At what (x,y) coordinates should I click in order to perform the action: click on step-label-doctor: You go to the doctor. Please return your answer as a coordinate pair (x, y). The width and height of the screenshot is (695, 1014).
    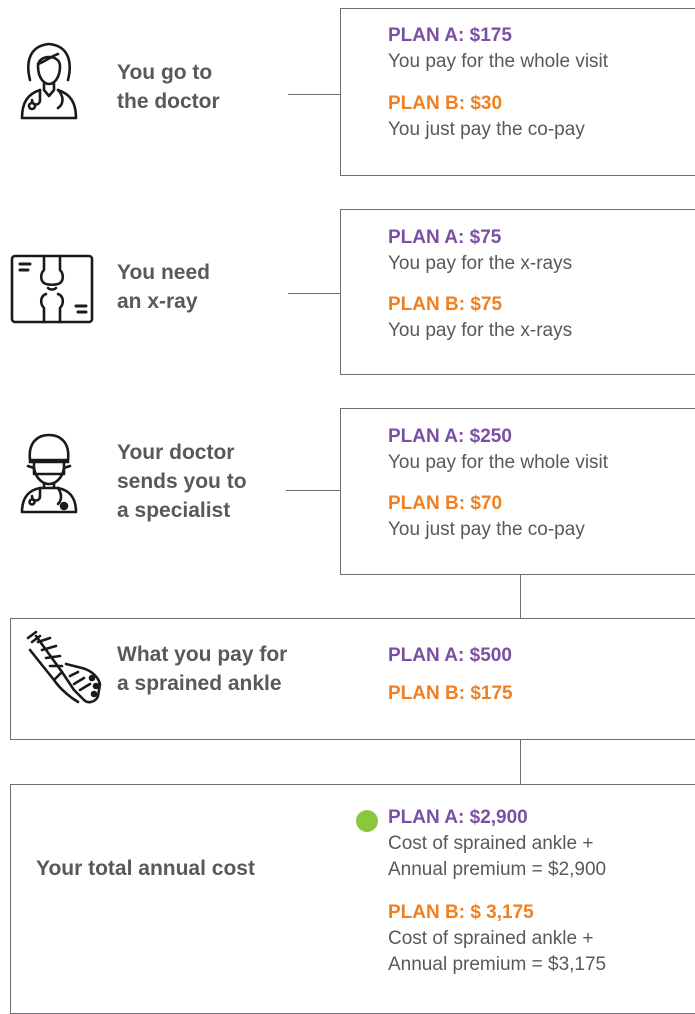
    Looking at the image, I should click on (168, 87).